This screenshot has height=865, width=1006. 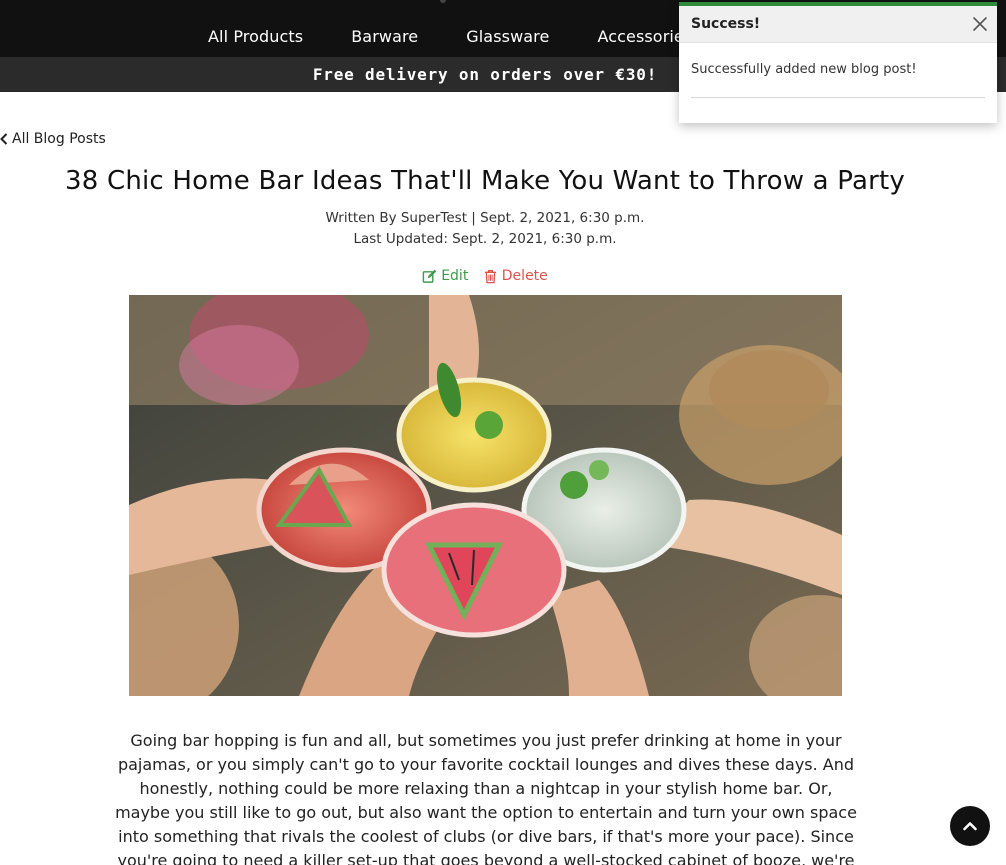 What do you see at coordinates (507, 36) in the screenshot?
I see `nav-item-glassware: Glassware` at bounding box center [507, 36].